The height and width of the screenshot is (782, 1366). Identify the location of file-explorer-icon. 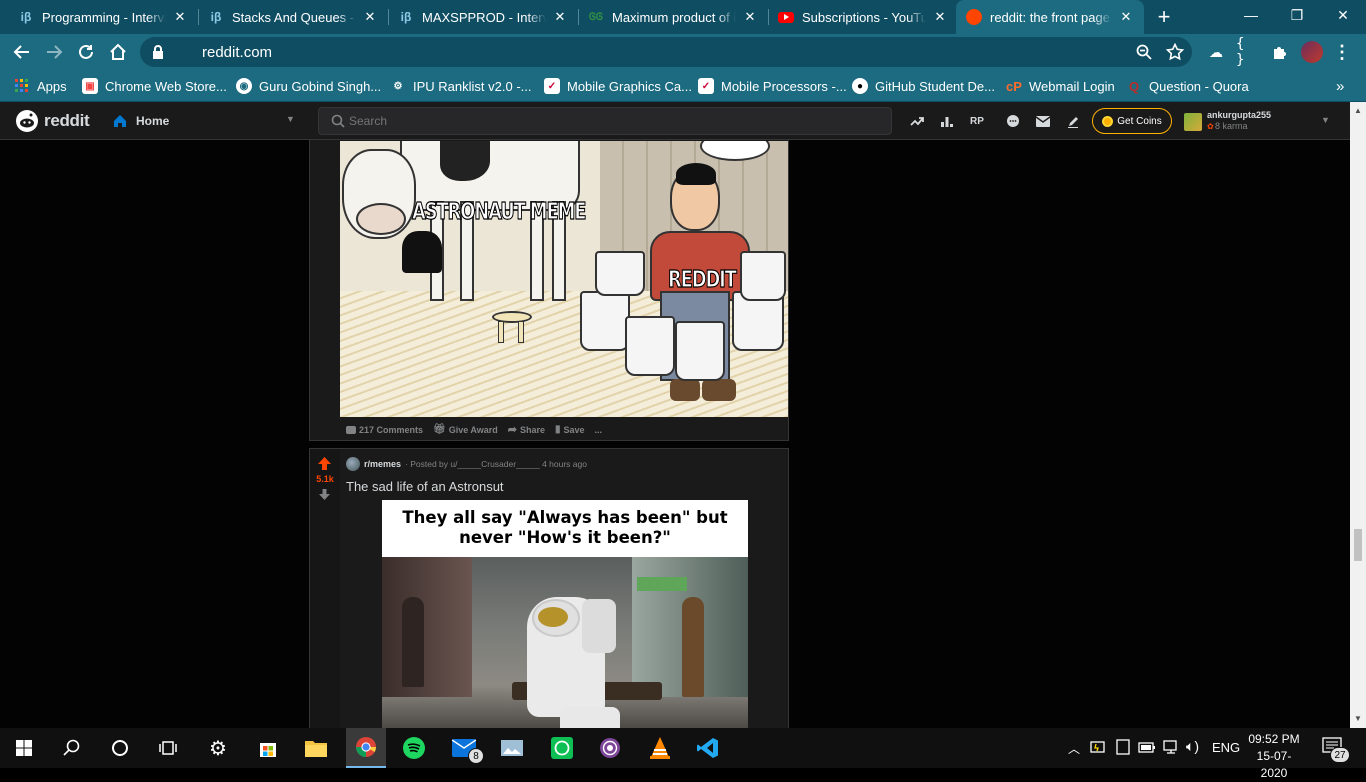
(316, 748).